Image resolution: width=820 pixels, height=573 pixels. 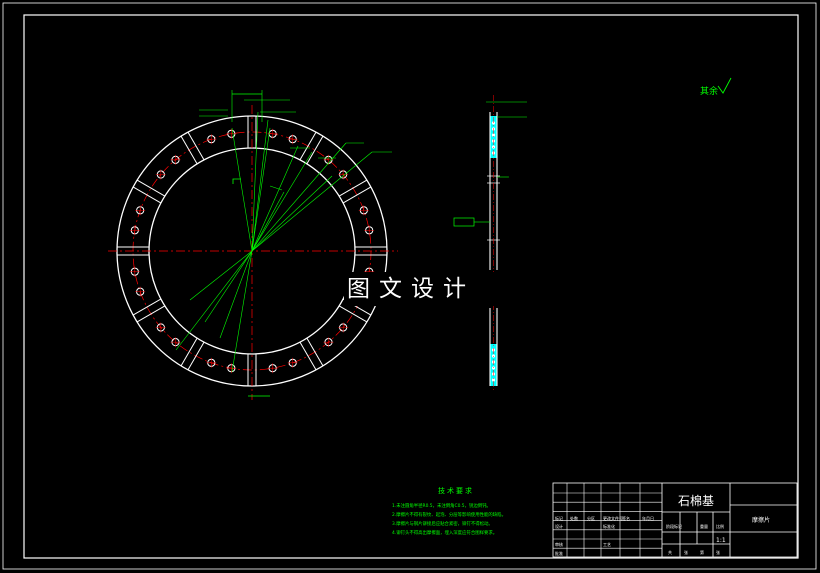 I want to click on watermark-label: 图文设计, so click(x=419, y=289).